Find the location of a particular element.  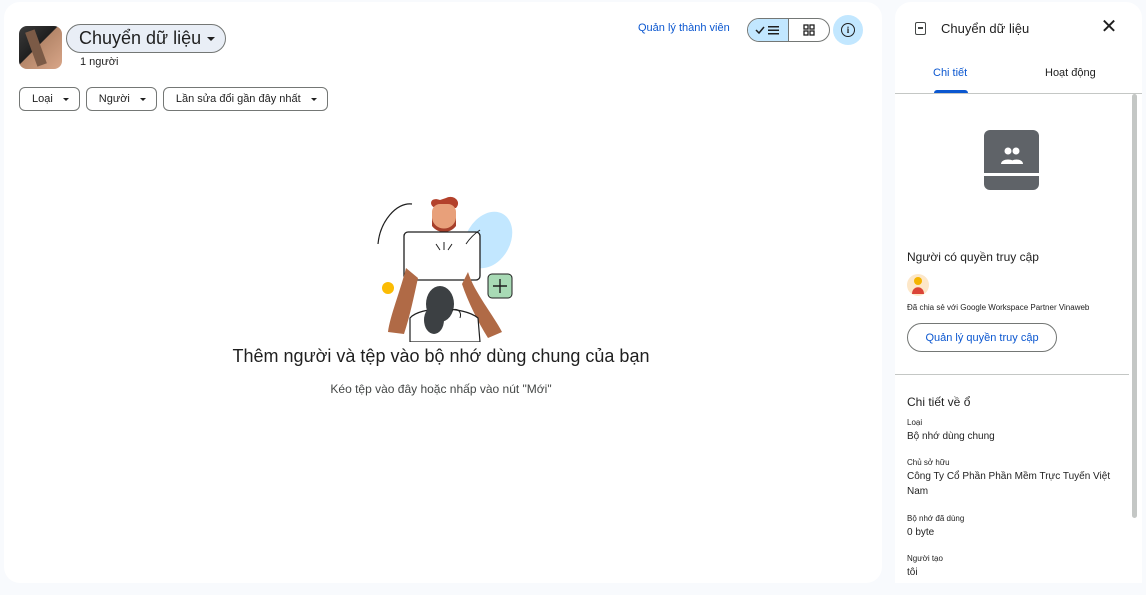

grid-icon is located at coordinates (809, 30).